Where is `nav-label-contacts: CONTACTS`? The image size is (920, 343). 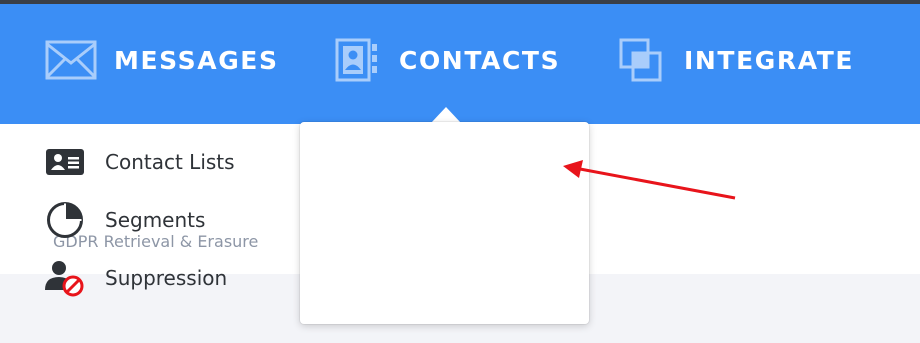
nav-label-contacts: CONTACTS is located at coordinates (480, 60).